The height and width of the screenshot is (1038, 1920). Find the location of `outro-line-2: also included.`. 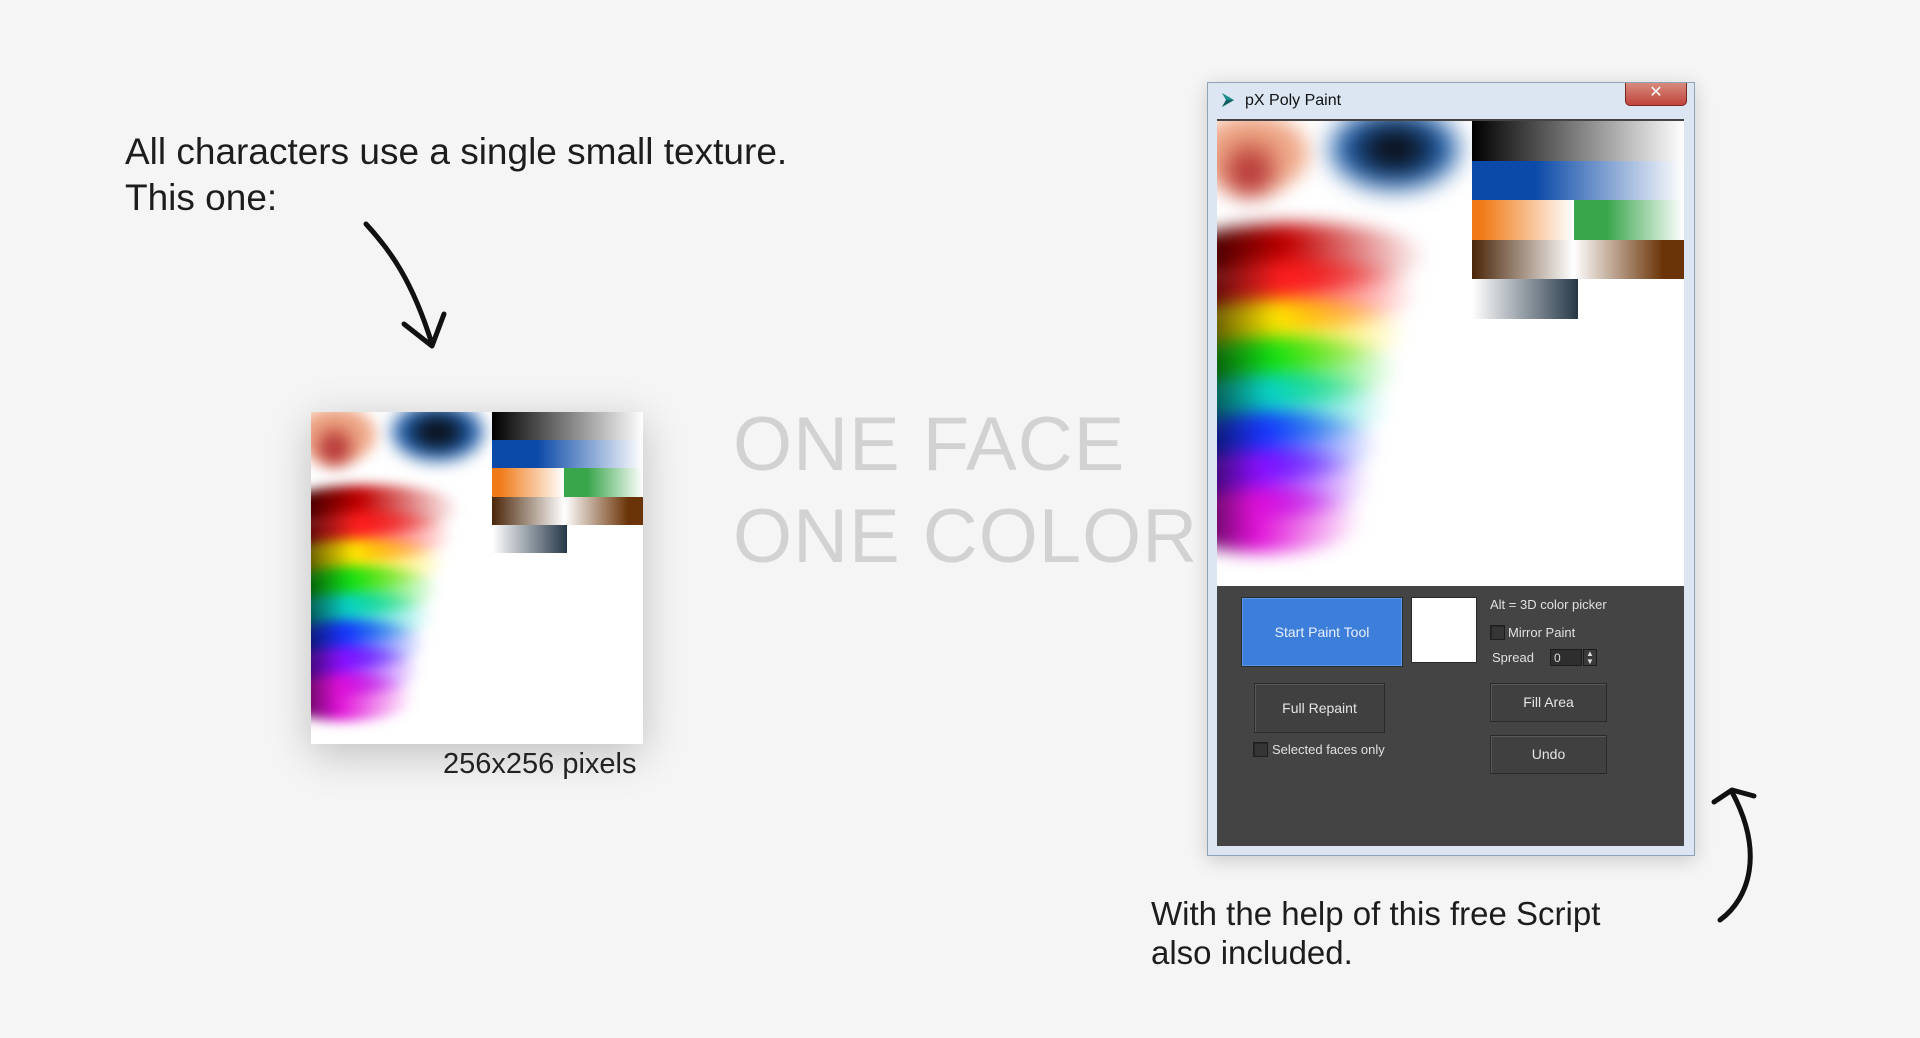

outro-line-2: also included. is located at coordinates (1252, 952).